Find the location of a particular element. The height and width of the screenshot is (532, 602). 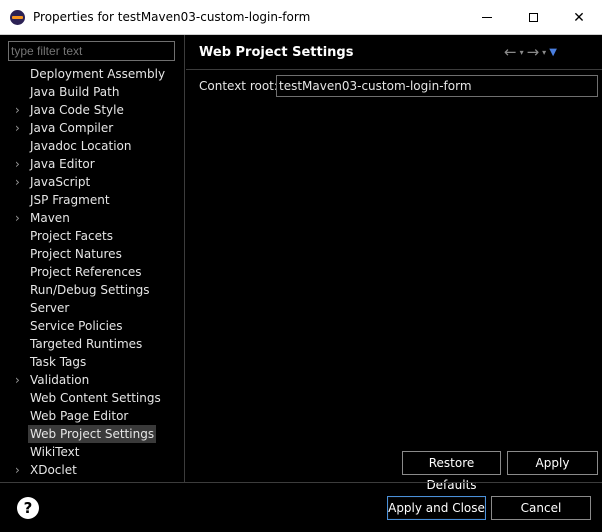

tree-item-label: JSP Fragment is located at coordinates (70, 200).